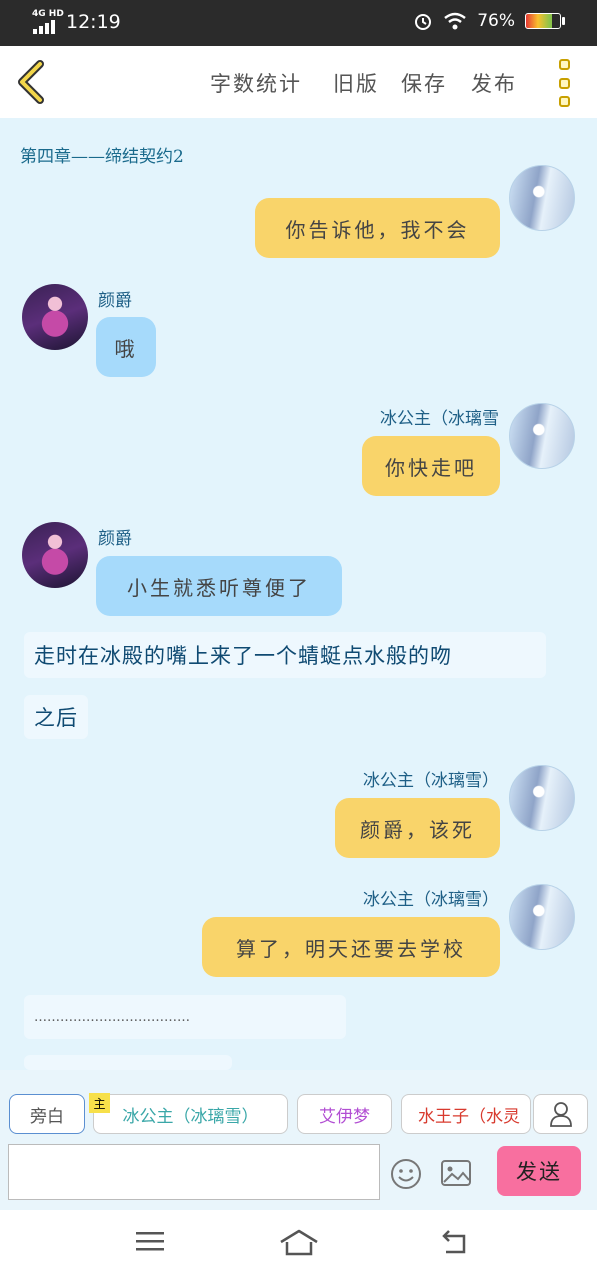 The height and width of the screenshot is (1280, 597). I want to click on home-icon, so click(299, 1243).